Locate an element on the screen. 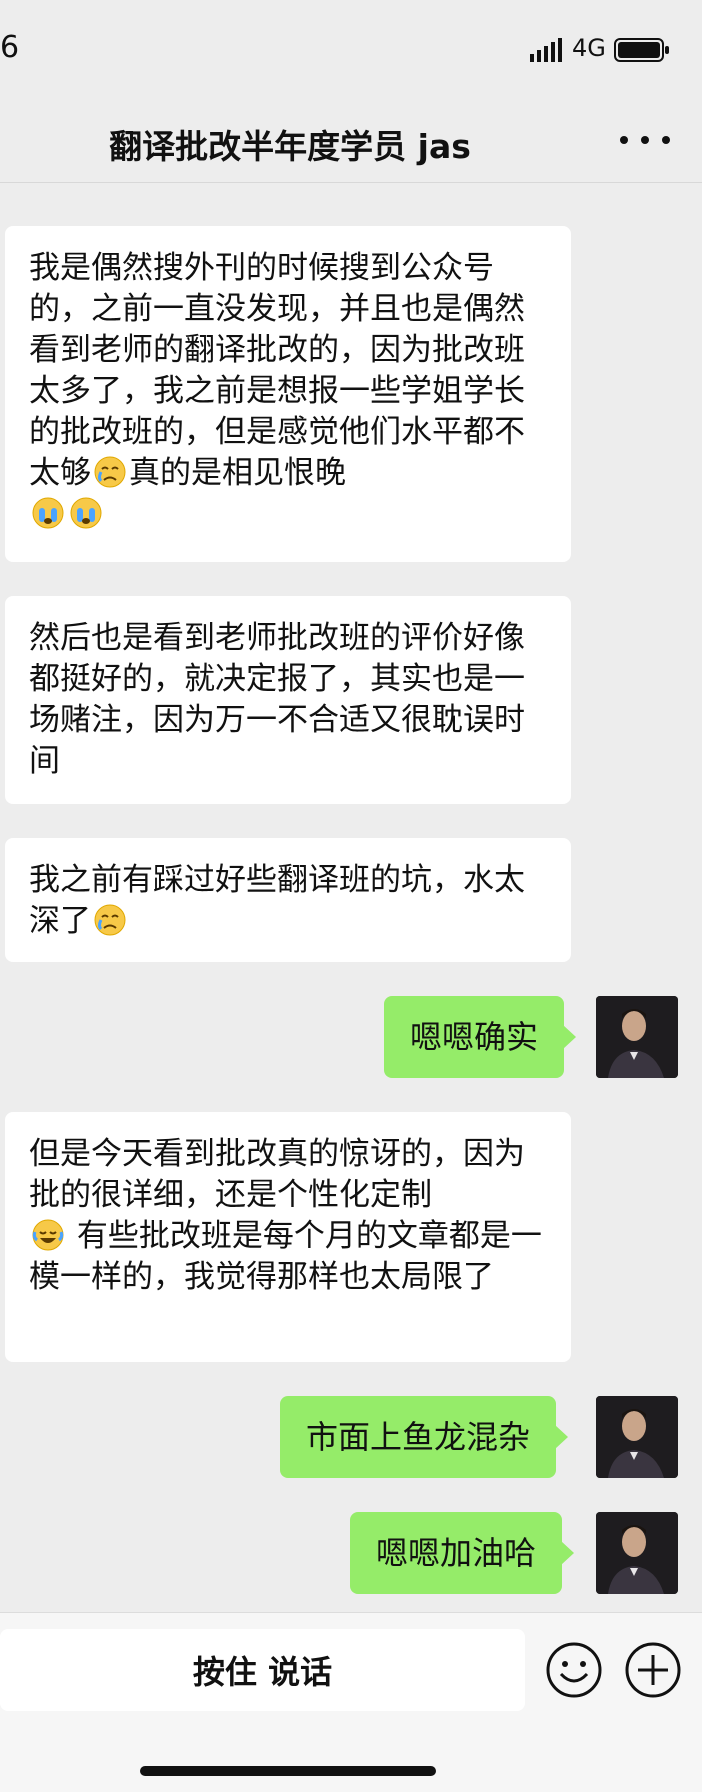 The height and width of the screenshot is (1792, 702). hold-to-talk-button: 按住 说话 is located at coordinates (262, 1670).